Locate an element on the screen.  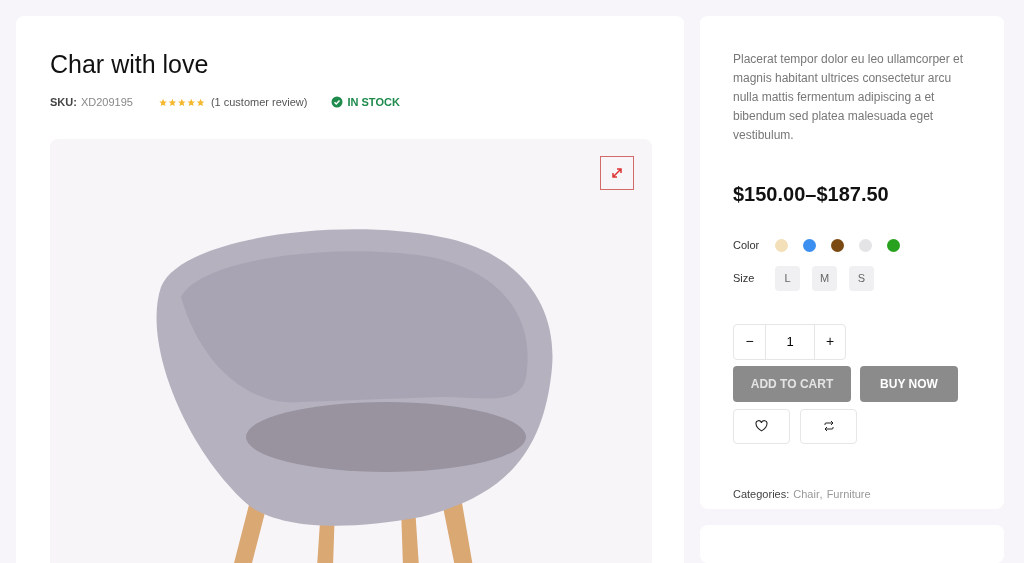
review-link: (1 customer review) is located at coordinates (259, 102).